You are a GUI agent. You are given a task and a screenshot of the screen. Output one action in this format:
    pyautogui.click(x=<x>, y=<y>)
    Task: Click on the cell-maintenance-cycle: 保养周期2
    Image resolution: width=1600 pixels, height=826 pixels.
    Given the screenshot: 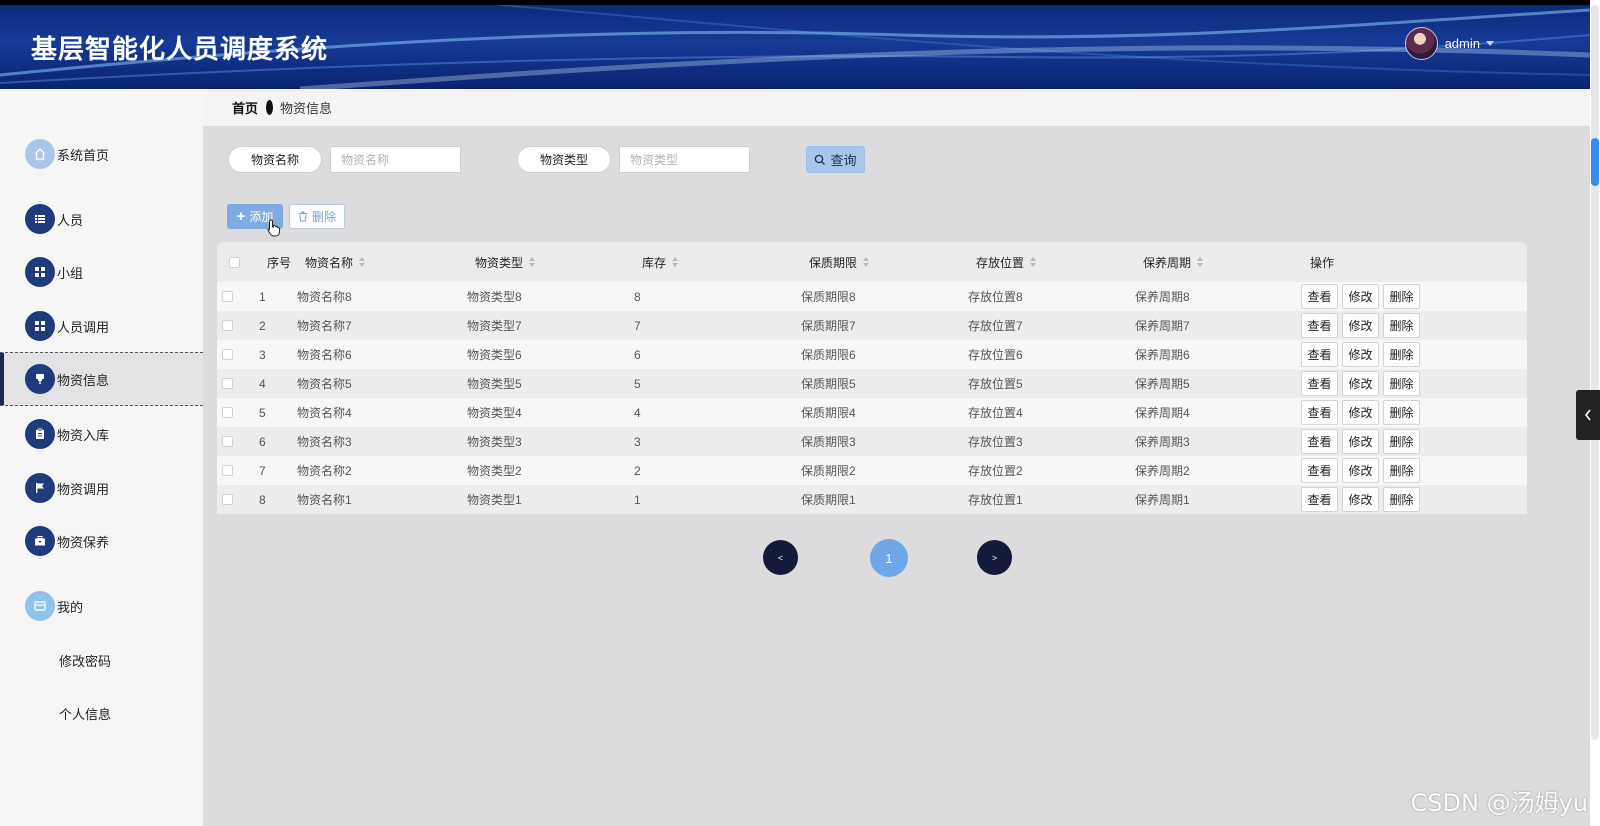 What is the action you would take?
    pyautogui.click(x=1162, y=471)
    